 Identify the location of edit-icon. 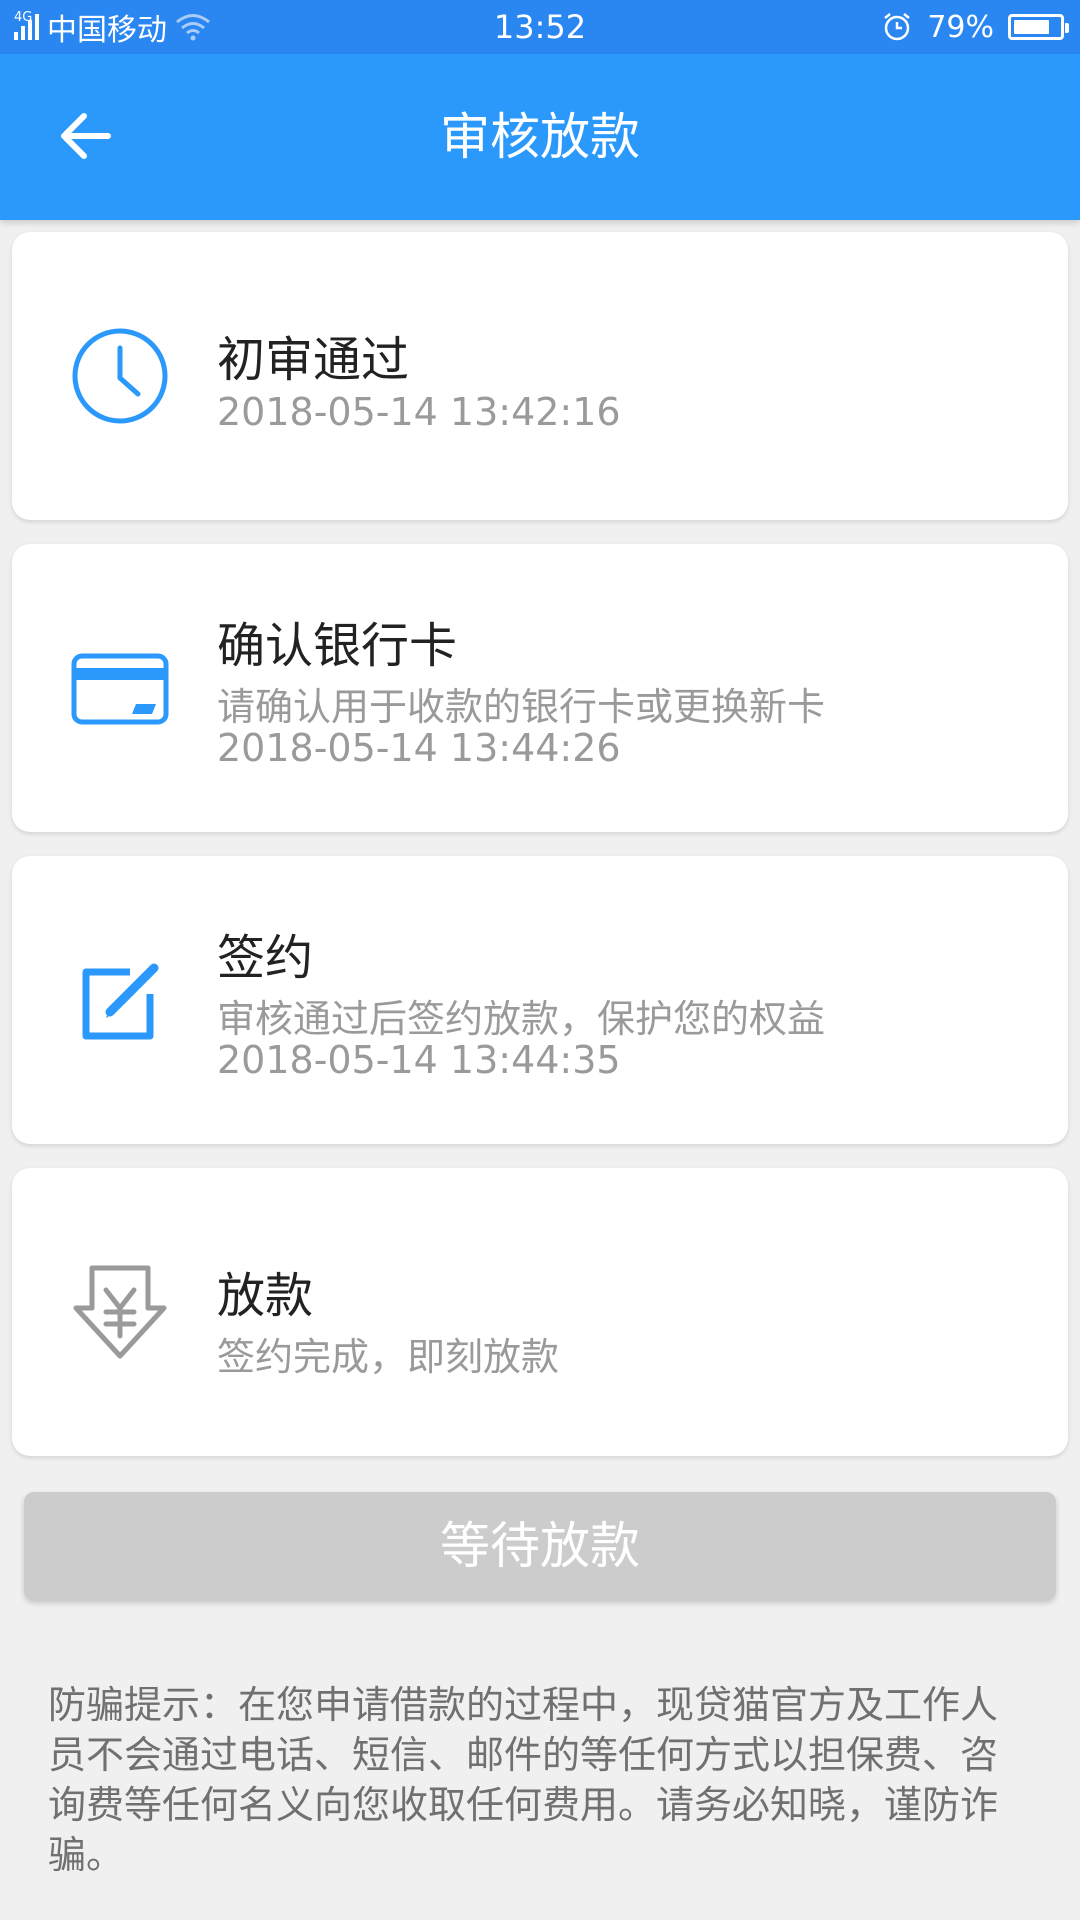
(120, 1000).